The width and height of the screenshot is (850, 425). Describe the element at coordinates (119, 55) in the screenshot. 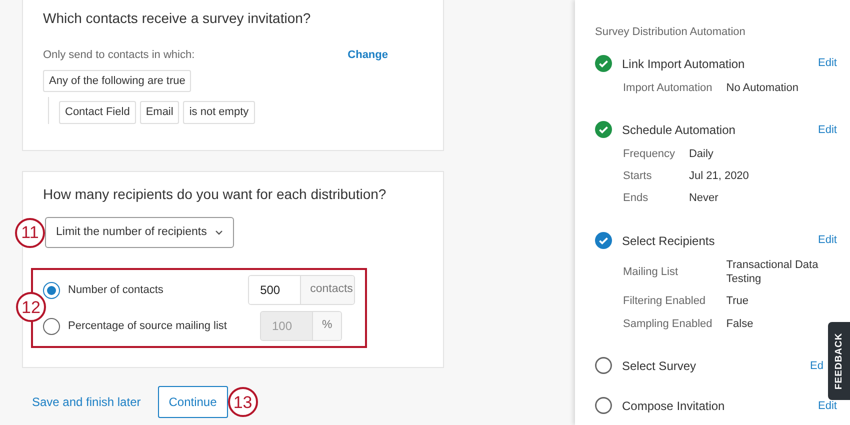

I see `filter-label: Only send to contacts in which:` at that location.